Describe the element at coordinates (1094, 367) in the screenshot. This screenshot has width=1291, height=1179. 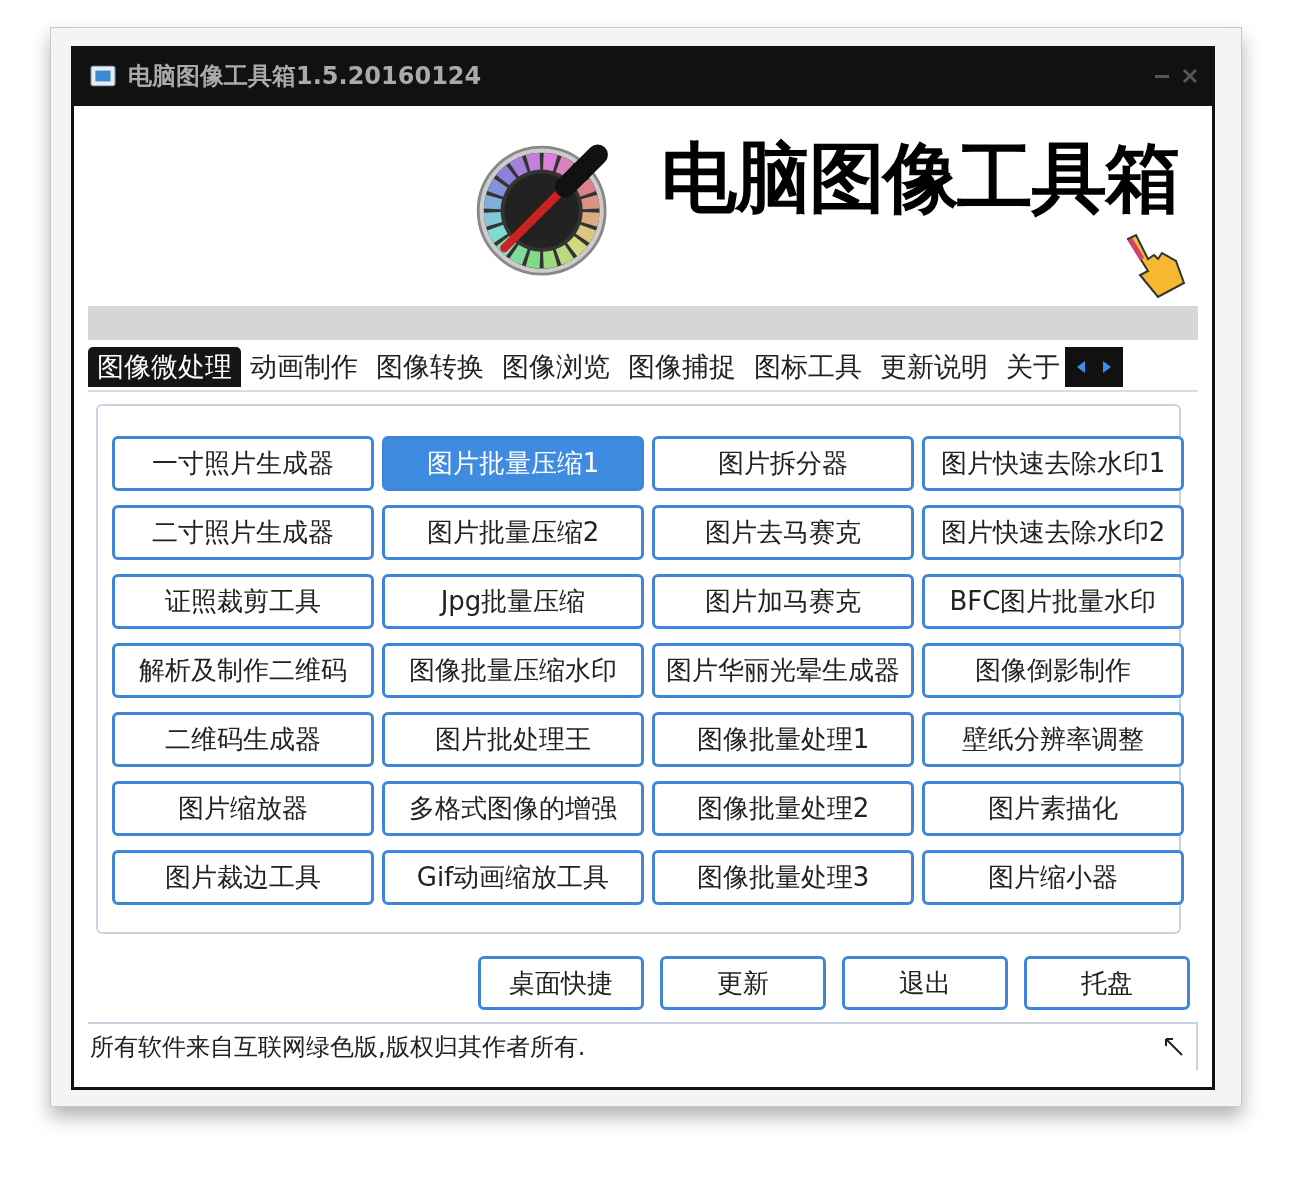
I see `tab-scroll-buttons` at that location.